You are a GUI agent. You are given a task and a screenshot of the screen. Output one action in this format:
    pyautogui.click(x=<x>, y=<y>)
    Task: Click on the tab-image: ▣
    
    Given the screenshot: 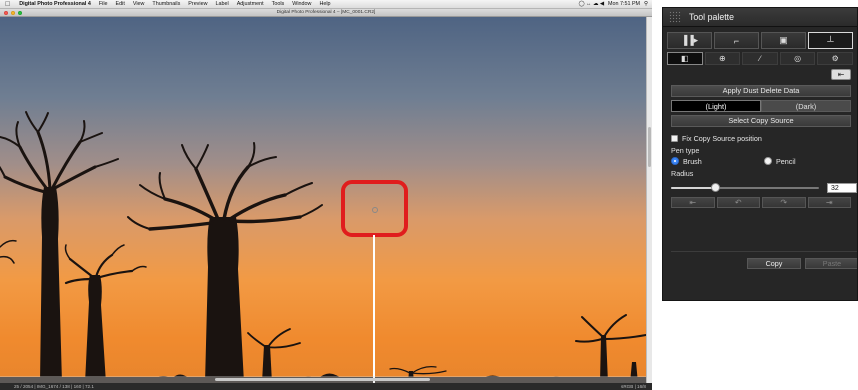 What is the action you would take?
    pyautogui.click(x=783, y=40)
    